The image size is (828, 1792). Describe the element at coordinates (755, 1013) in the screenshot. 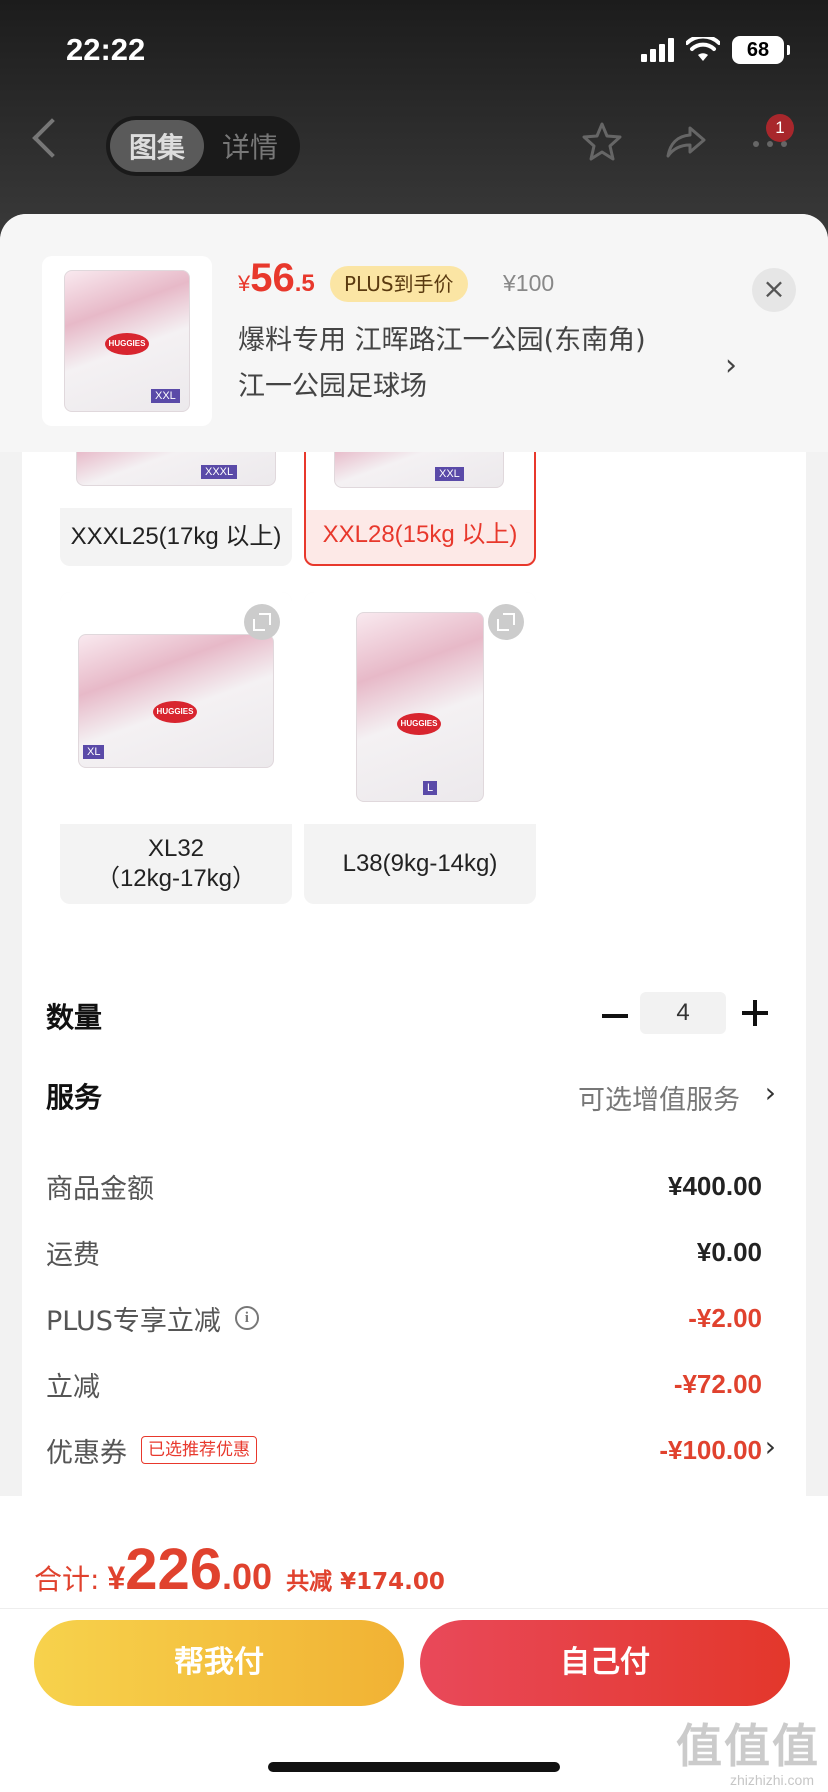

I see `plus-icon` at that location.